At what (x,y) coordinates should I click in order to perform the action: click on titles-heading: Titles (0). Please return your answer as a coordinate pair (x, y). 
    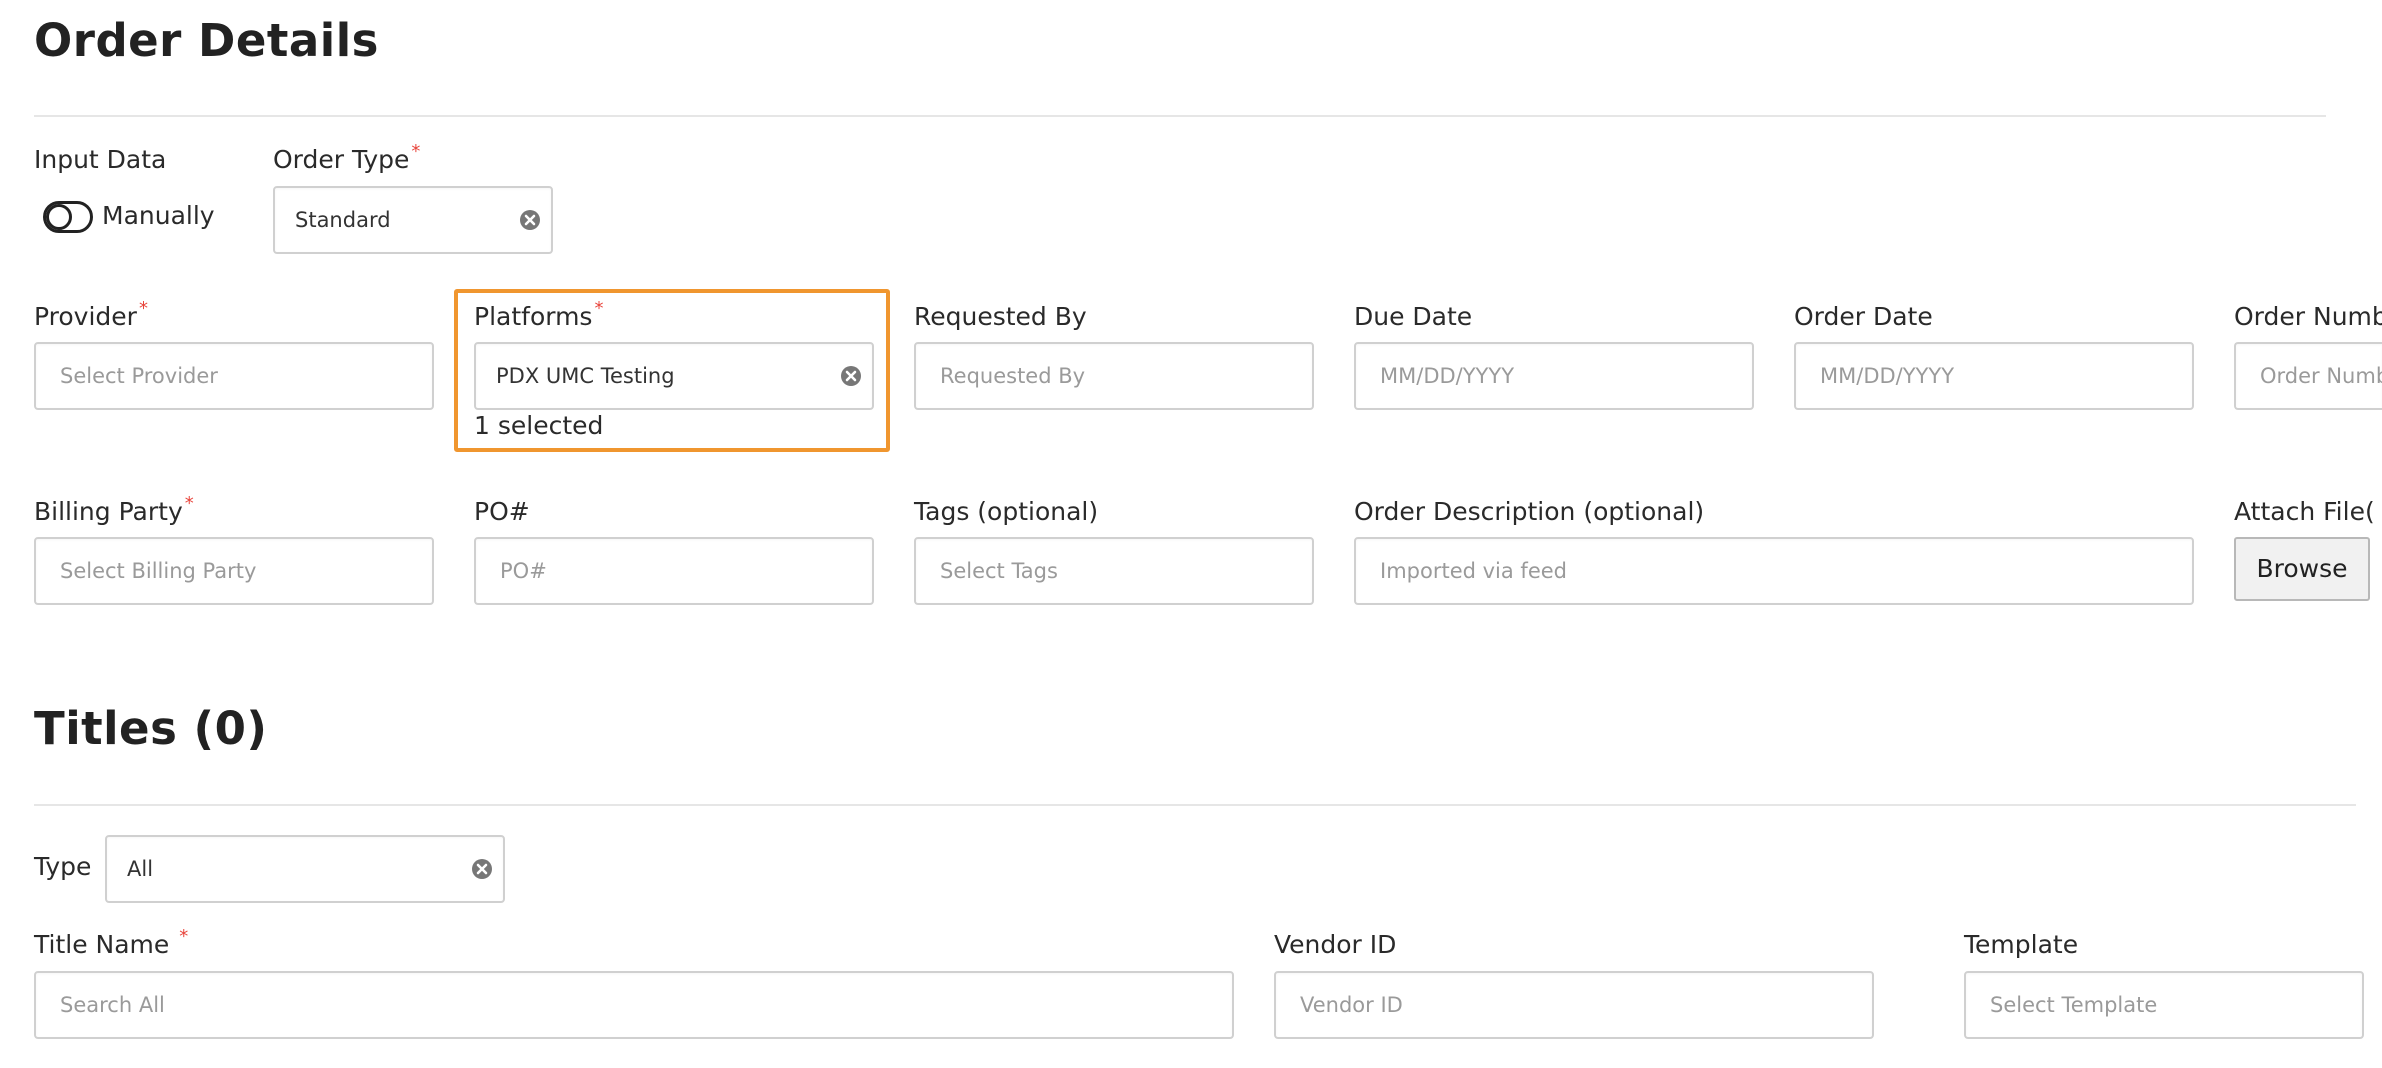
    Looking at the image, I should click on (151, 728).